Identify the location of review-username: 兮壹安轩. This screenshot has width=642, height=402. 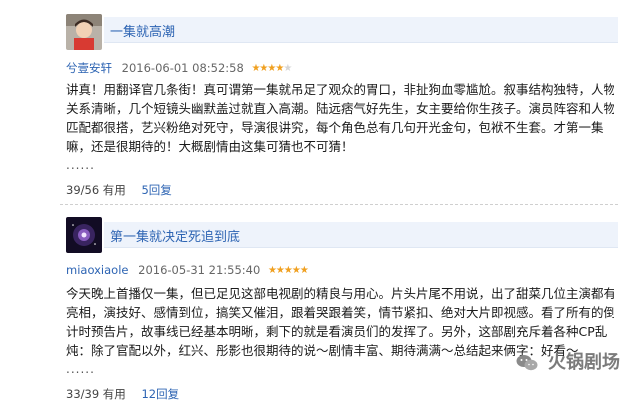
(89, 68).